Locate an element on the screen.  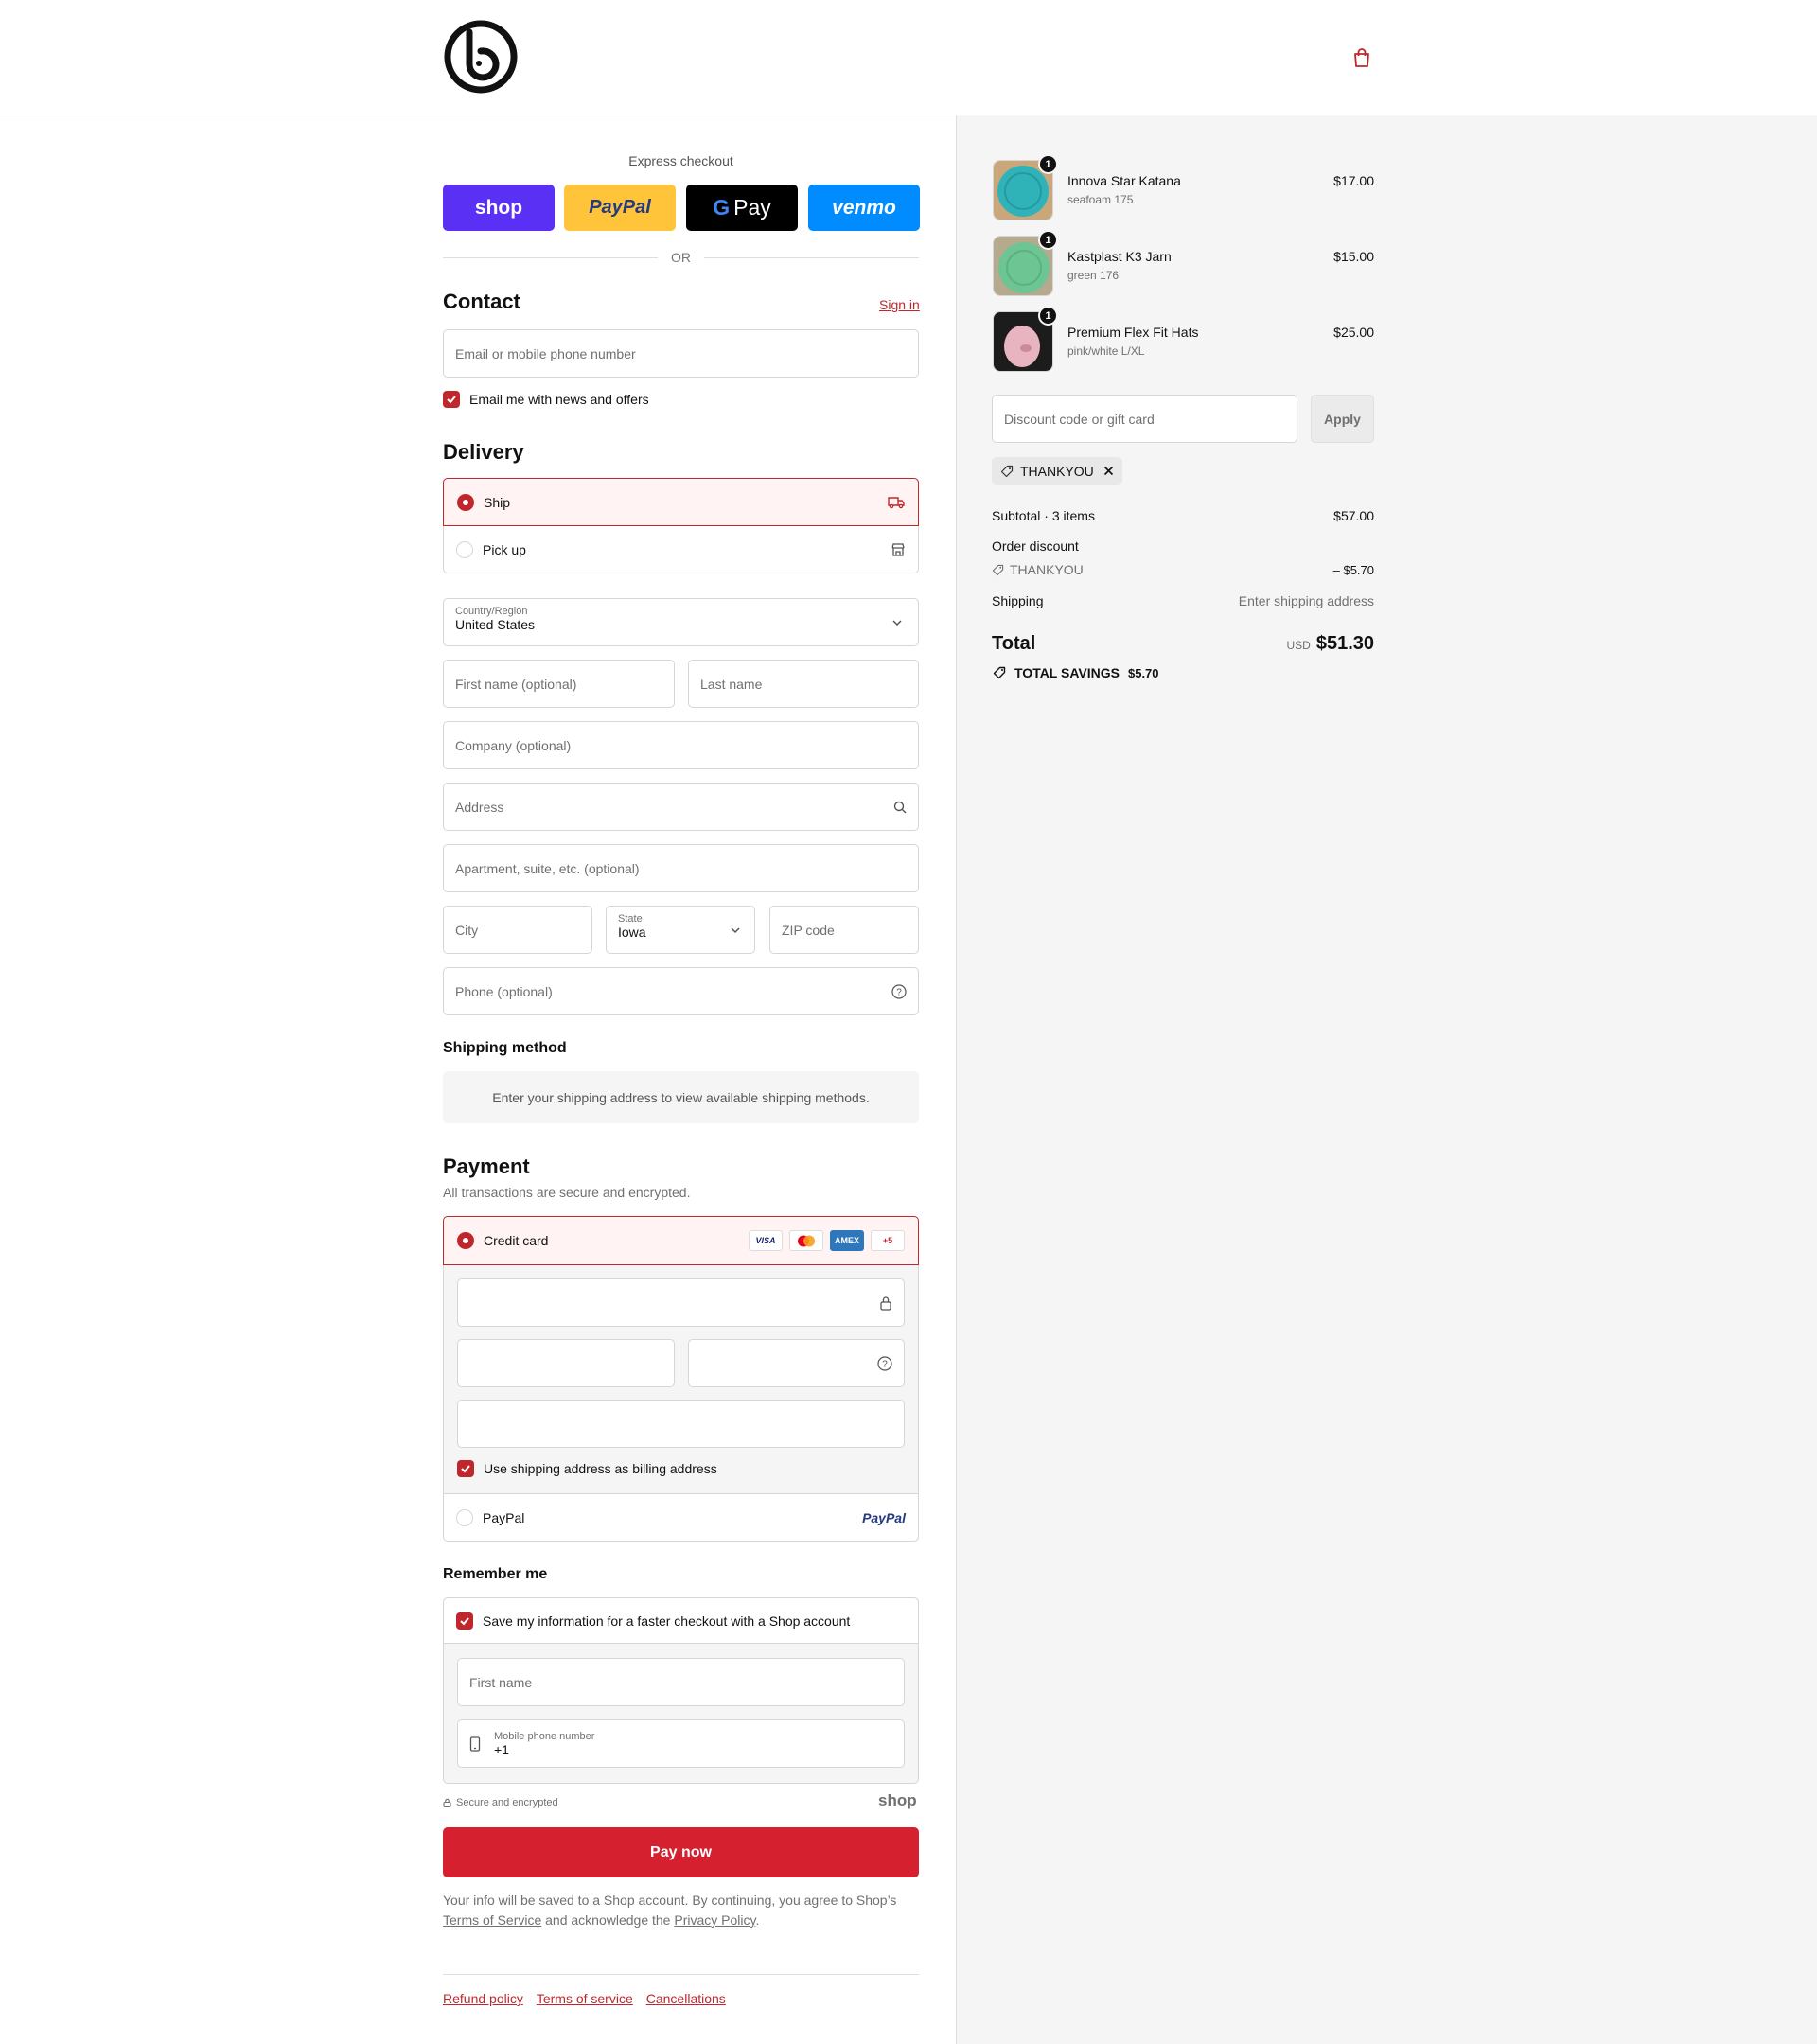
email-field: Email or mobile phone number is located at coordinates (681, 353).